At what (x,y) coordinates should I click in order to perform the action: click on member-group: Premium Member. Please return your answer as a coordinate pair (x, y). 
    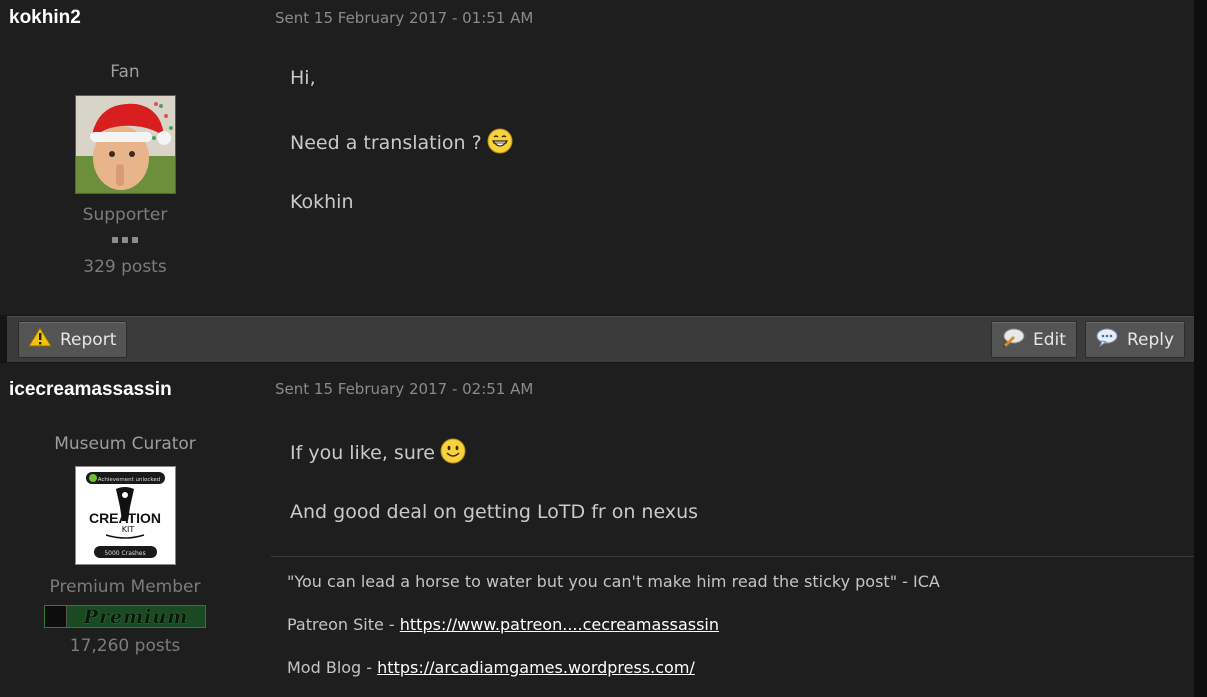
    Looking at the image, I should click on (125, 587).